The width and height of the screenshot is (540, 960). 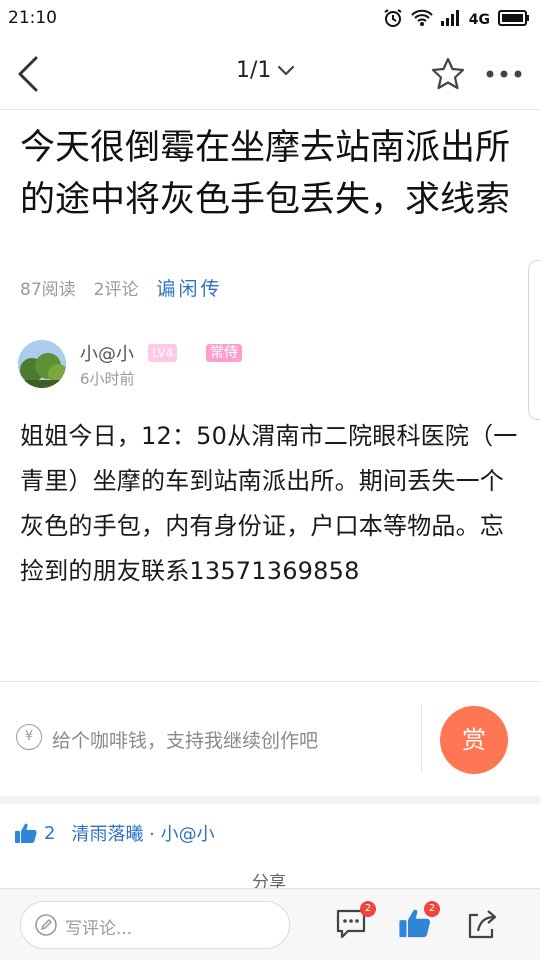 What do you see at coordinates (419, 922) in the screenshot?
I see `like-button: 2` at bounding box center [419, 922].